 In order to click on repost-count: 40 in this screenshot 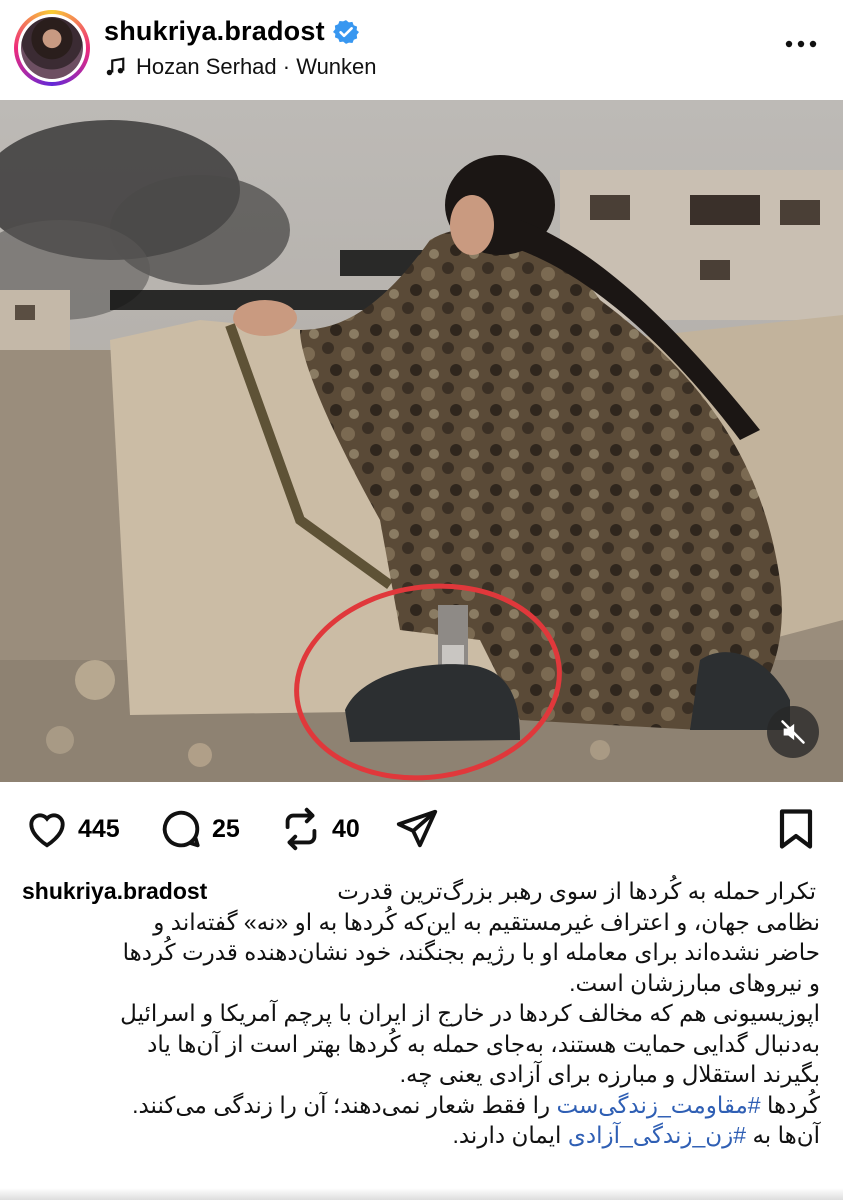, I will do `click(346, 828)`.